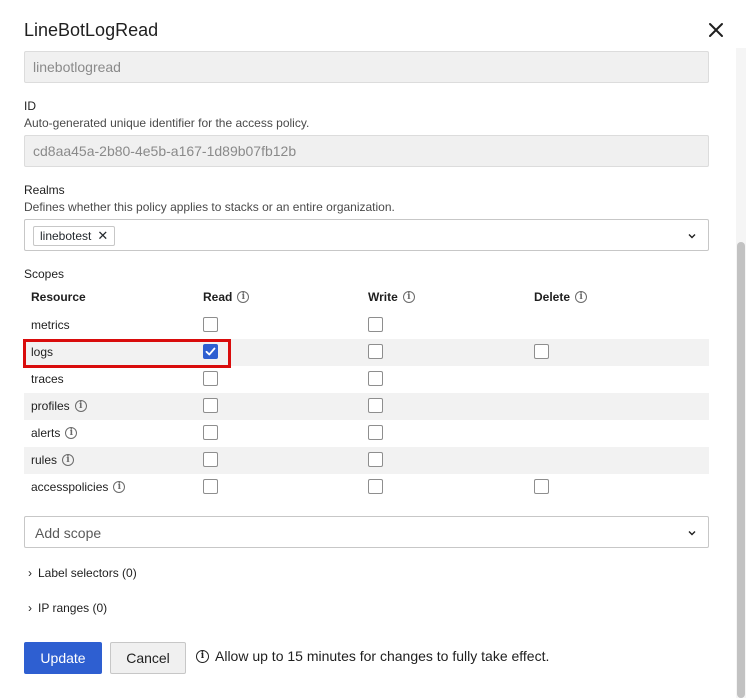 The width and height of the screenshot is (748, 698). Describe the element at coordinates (47, 379) in the screenshot. I see `scope-name: traces` at that location.